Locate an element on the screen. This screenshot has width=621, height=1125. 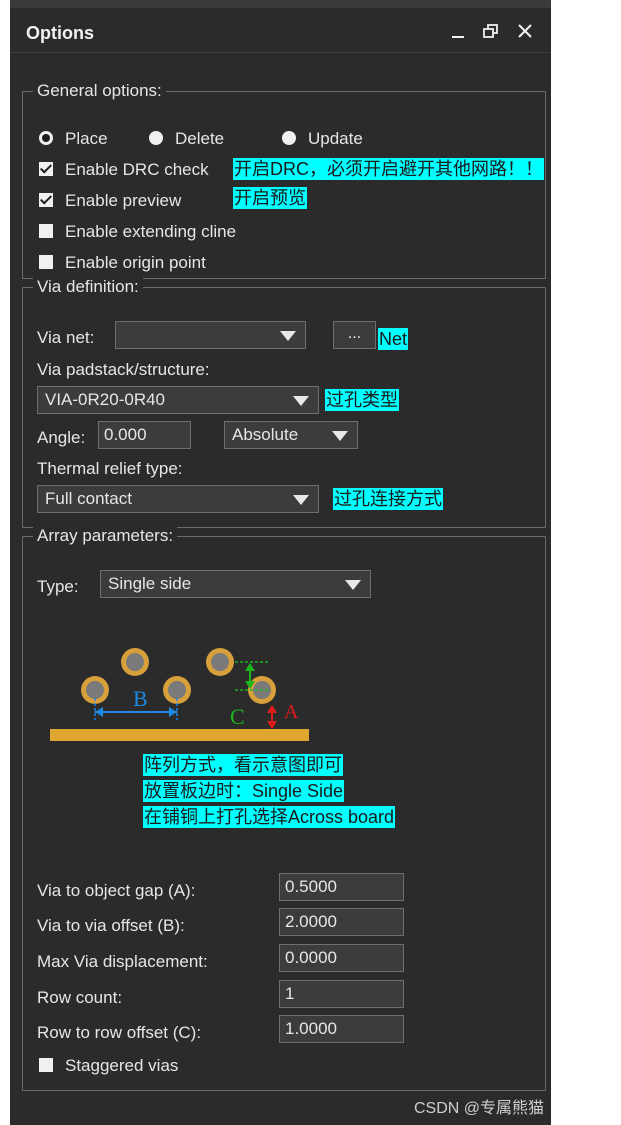
via-padstack-combo: VIA-0R20-0R40 is located at coordinates (178, 400).